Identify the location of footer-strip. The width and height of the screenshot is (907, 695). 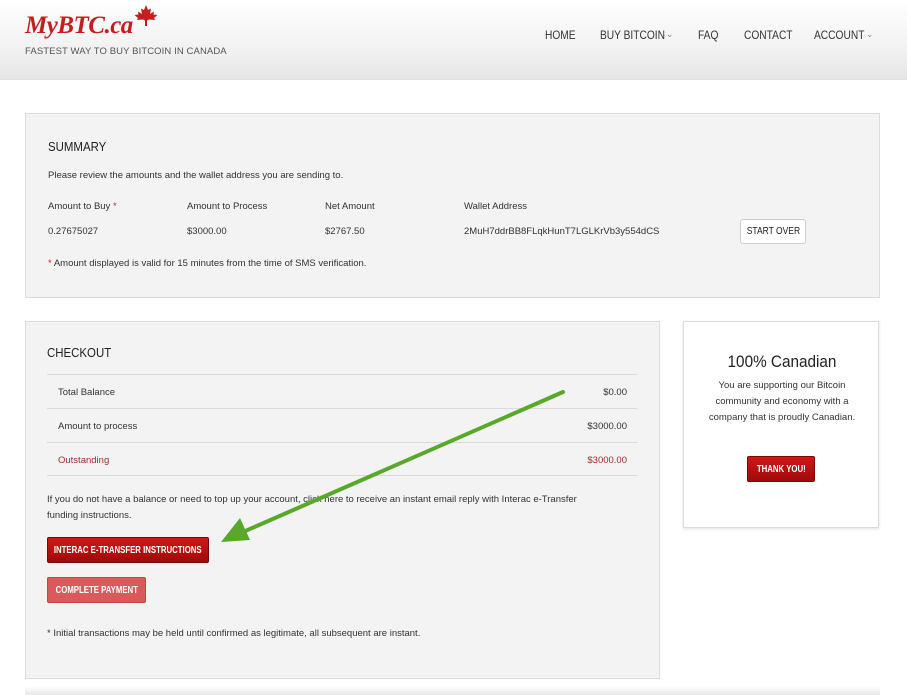
(452, 690).